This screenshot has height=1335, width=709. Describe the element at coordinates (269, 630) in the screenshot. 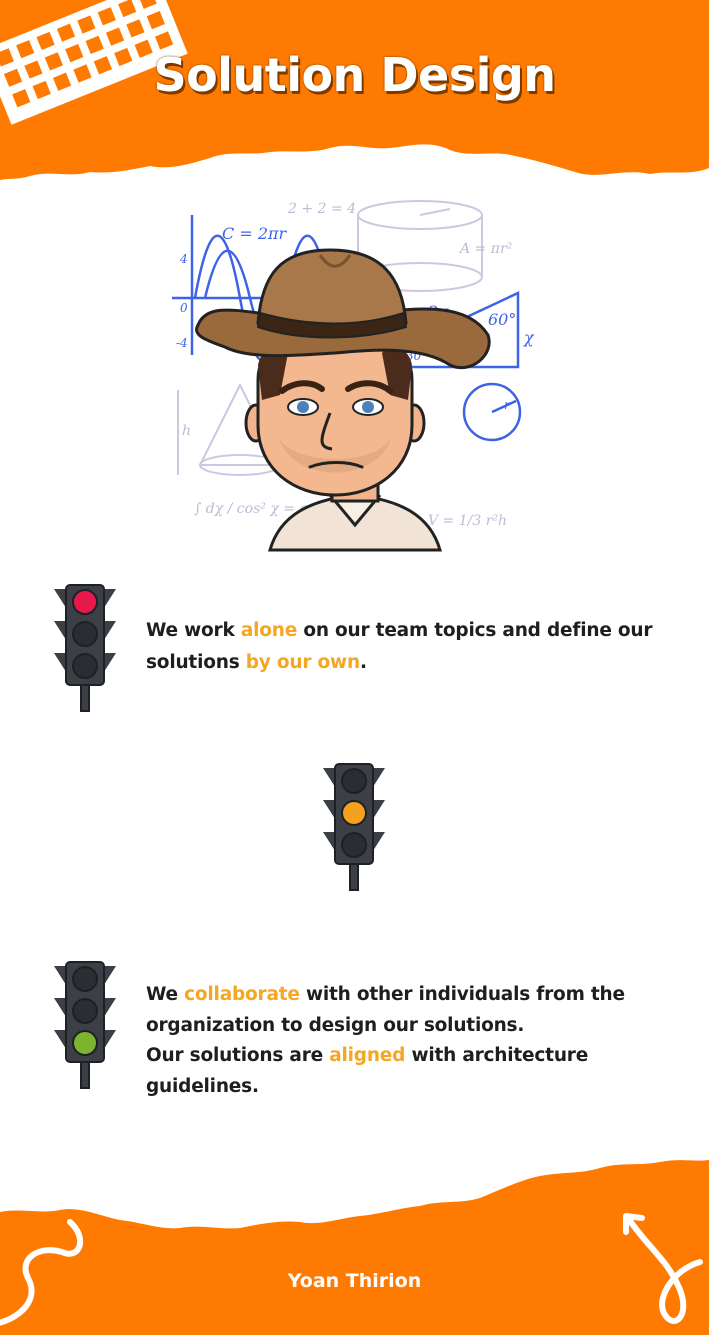

I see `highlight-alone: alone` at that location.